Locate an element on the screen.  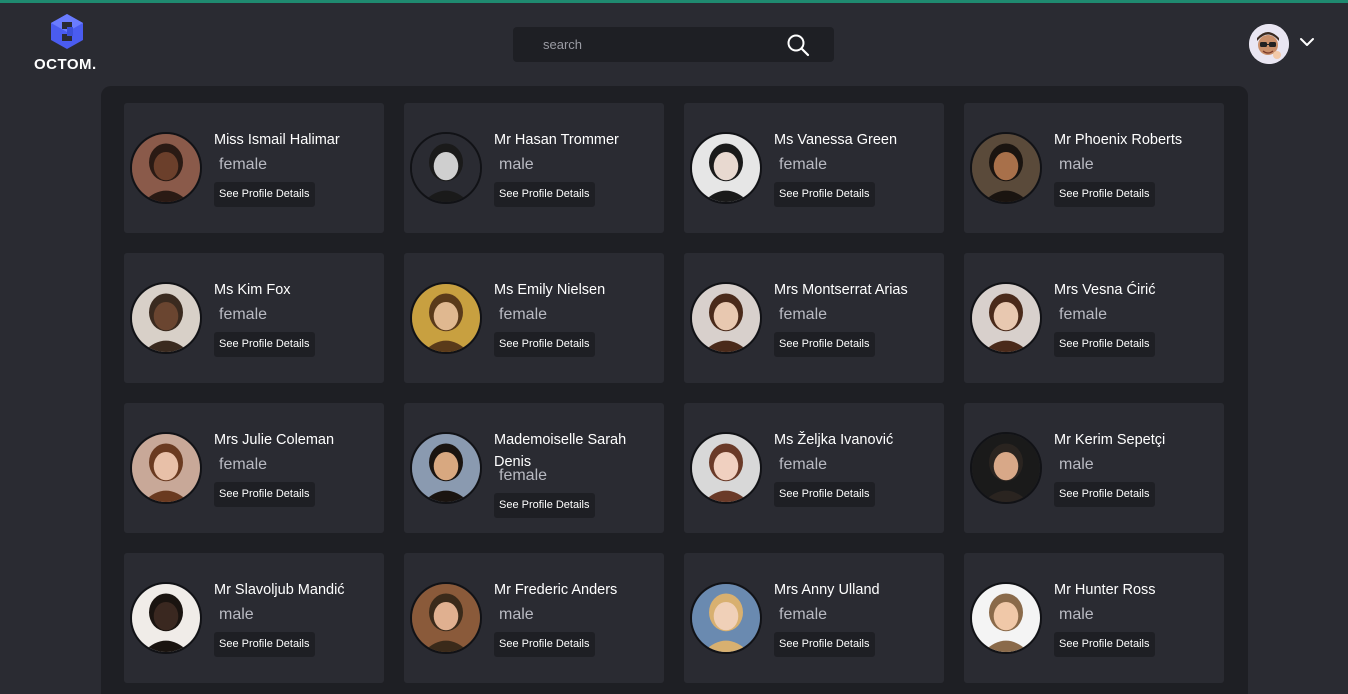
brand-logo: OCTOM. is located at coordinates (66, 44).